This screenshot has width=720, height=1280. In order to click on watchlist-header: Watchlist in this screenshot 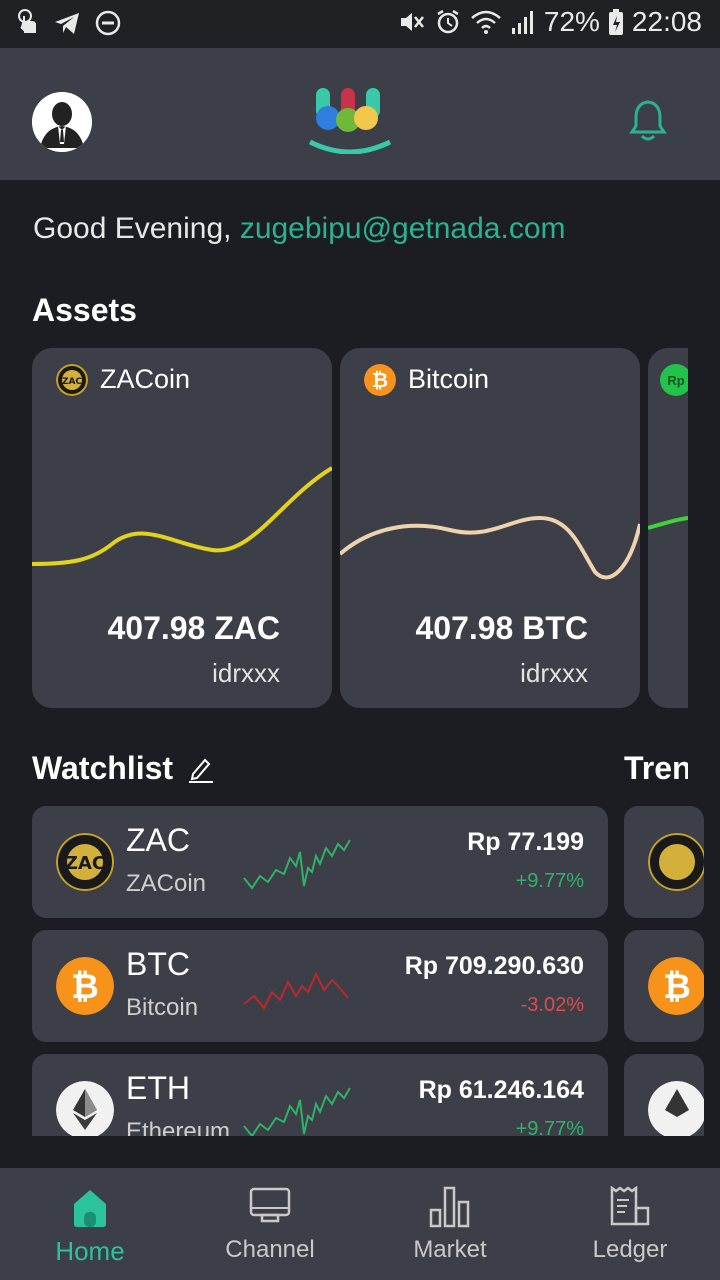, I will do `click(123, 768)`.